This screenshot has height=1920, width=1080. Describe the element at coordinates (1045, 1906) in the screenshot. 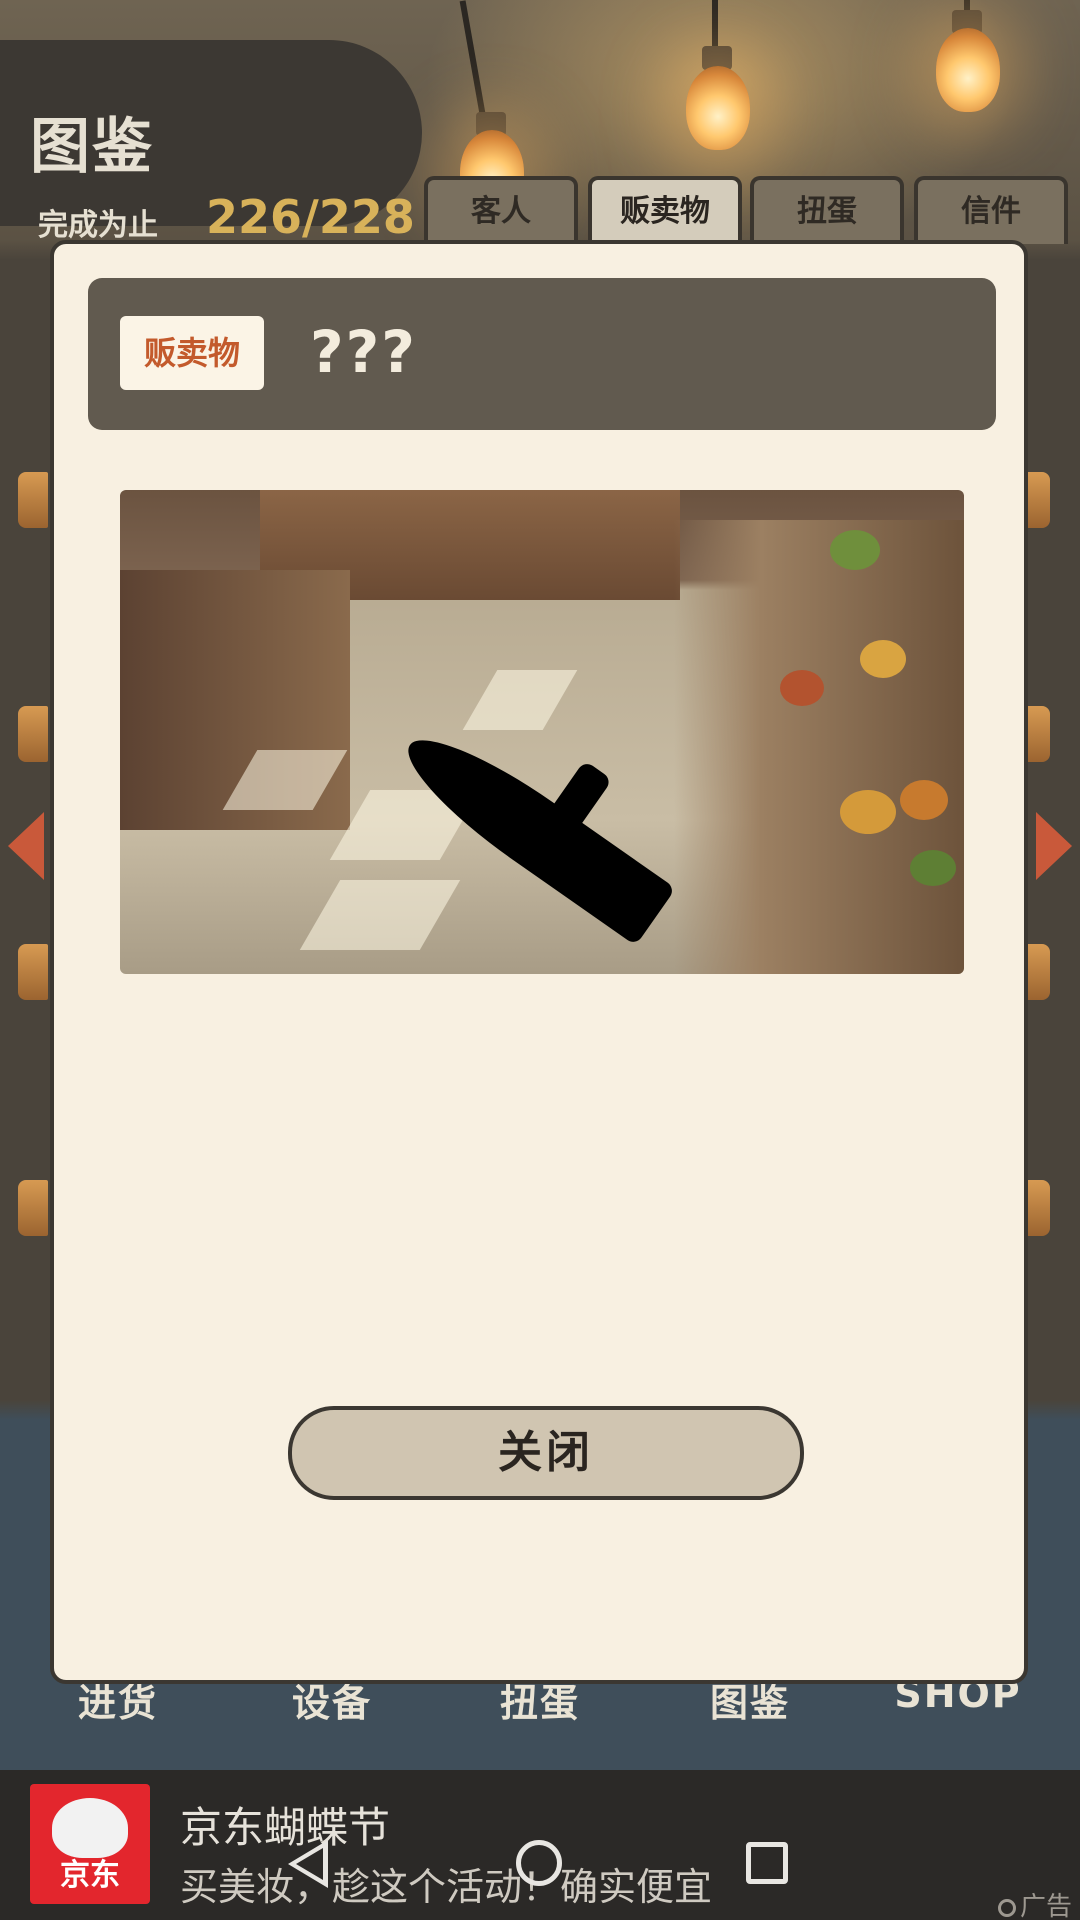

I see `ad-tag-label: 广告` at that location.